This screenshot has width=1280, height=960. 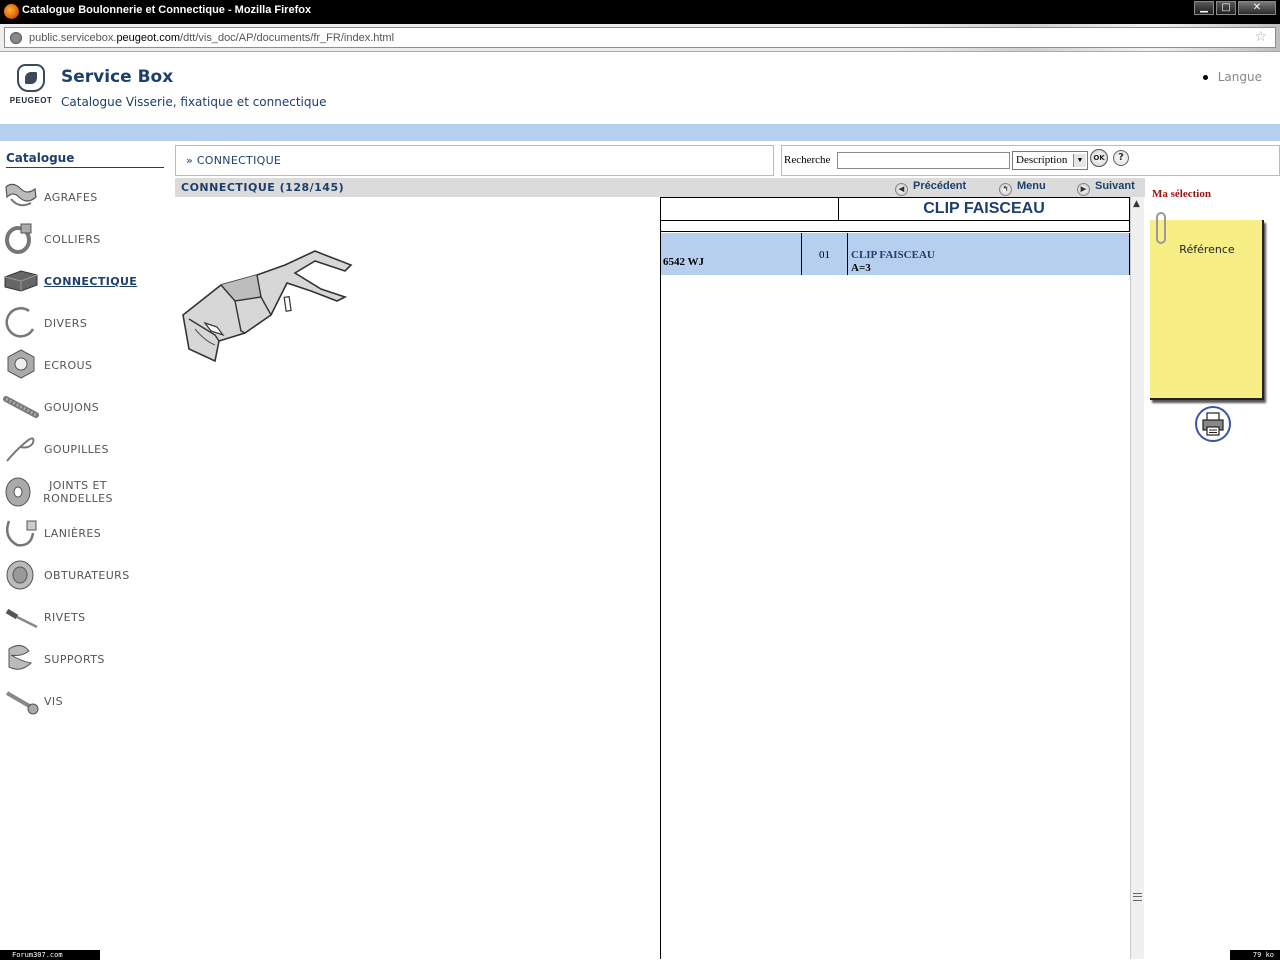 What do you see at coordinates (895, 226) in the screenshot?
I see `table-spacer` at bounding box center [895, 226].